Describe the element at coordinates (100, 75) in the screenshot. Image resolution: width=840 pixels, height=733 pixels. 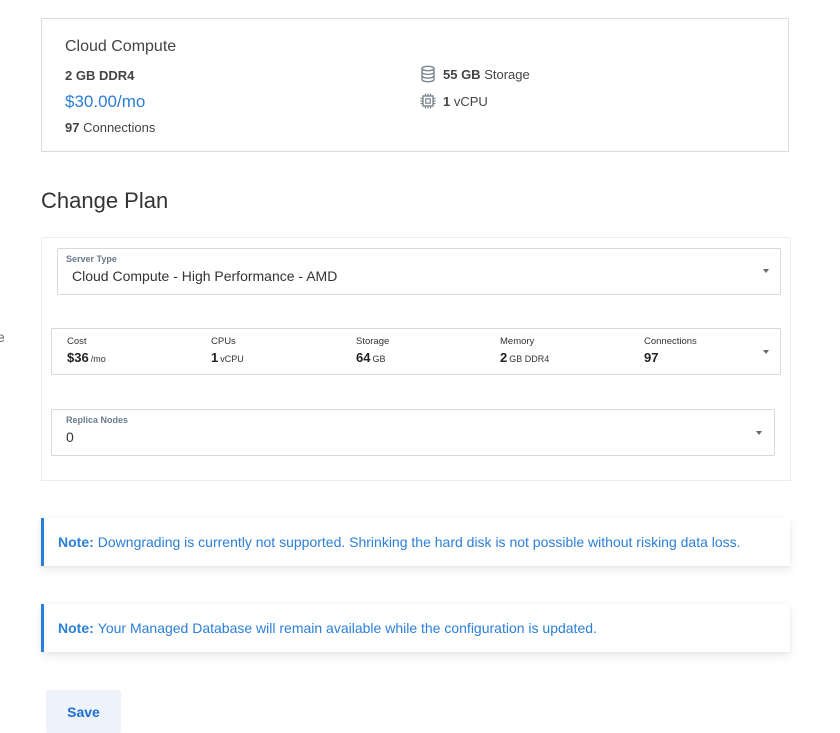
I see `current-plan-ram: 2 GB DDR4` at that location.